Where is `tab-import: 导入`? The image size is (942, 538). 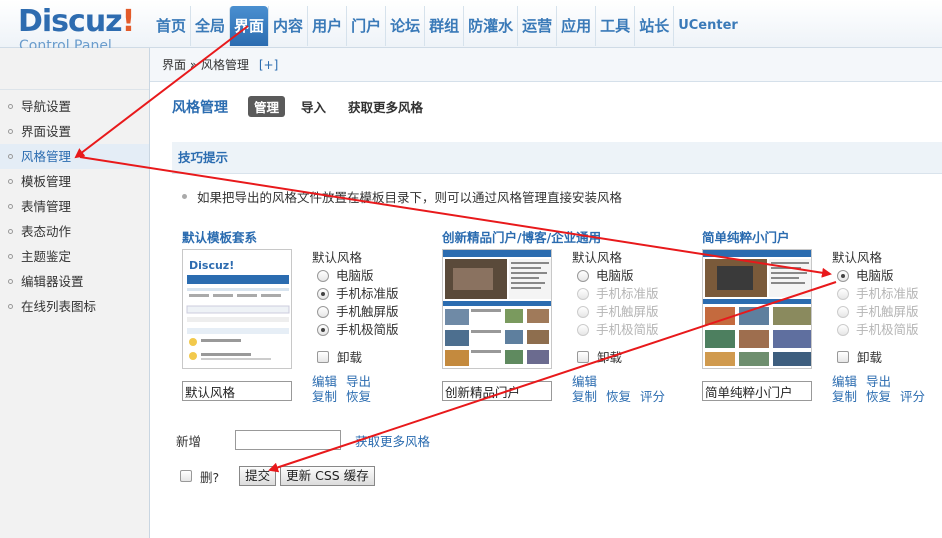
tab-import: 导入 is located at coordinates (313, 106).